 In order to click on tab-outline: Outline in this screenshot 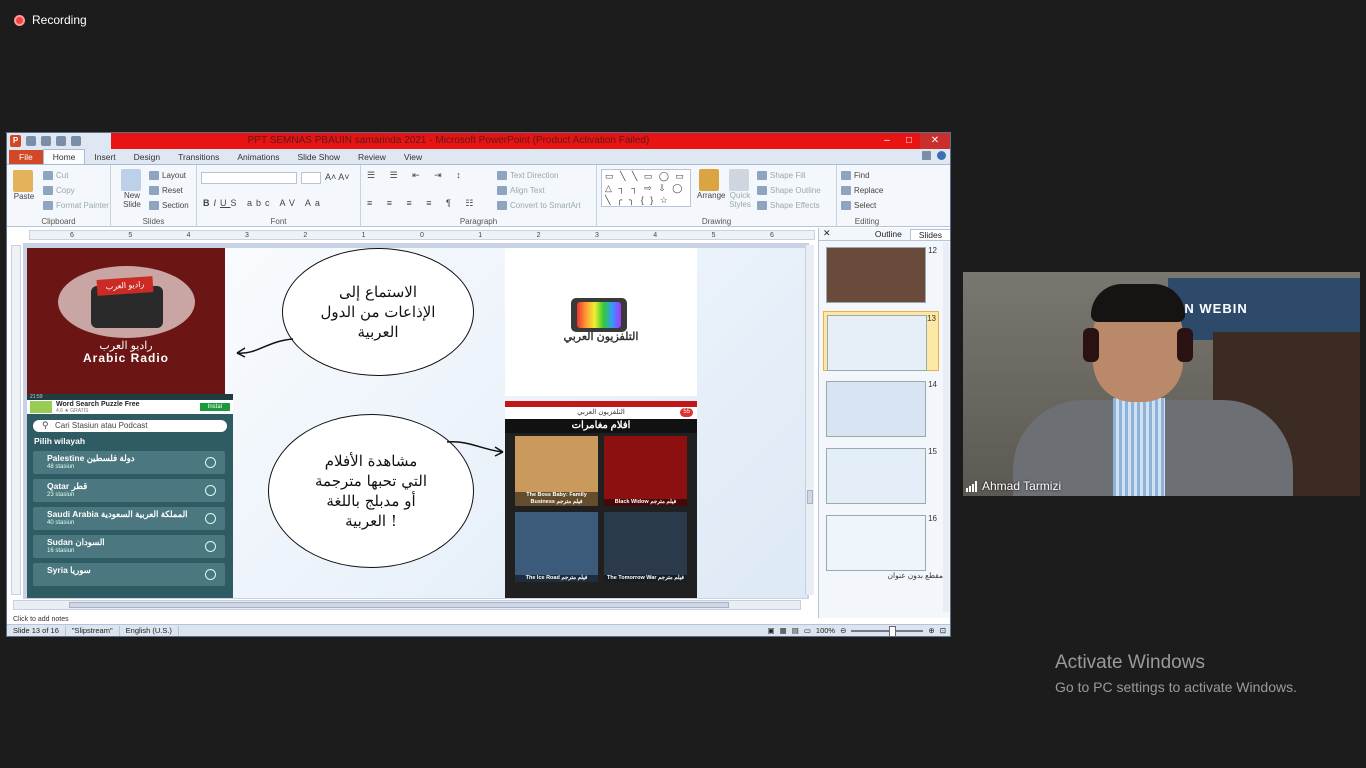, I will do `click(888, 234)`.